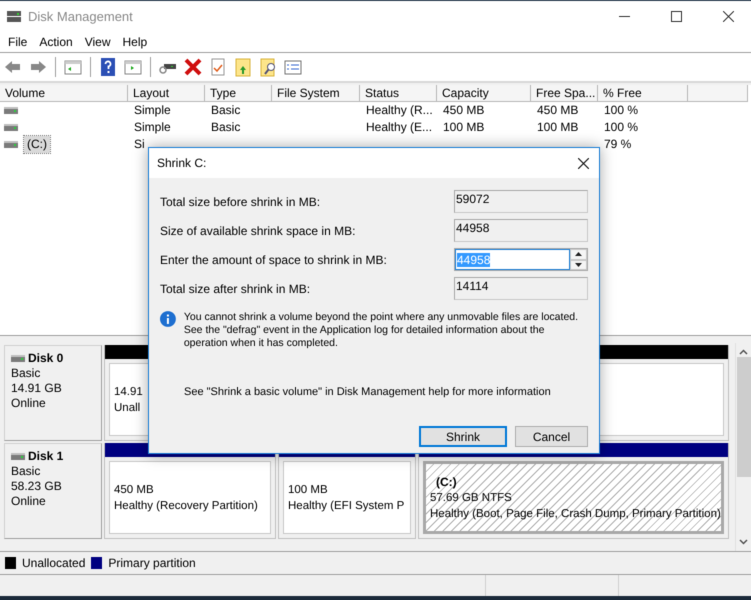 The width and height of the screenshot is (751, 600). What do you see at coordinates (643, 93) in the screenshot?
I see `column-header: % Free` at bounding box center [643, 93].